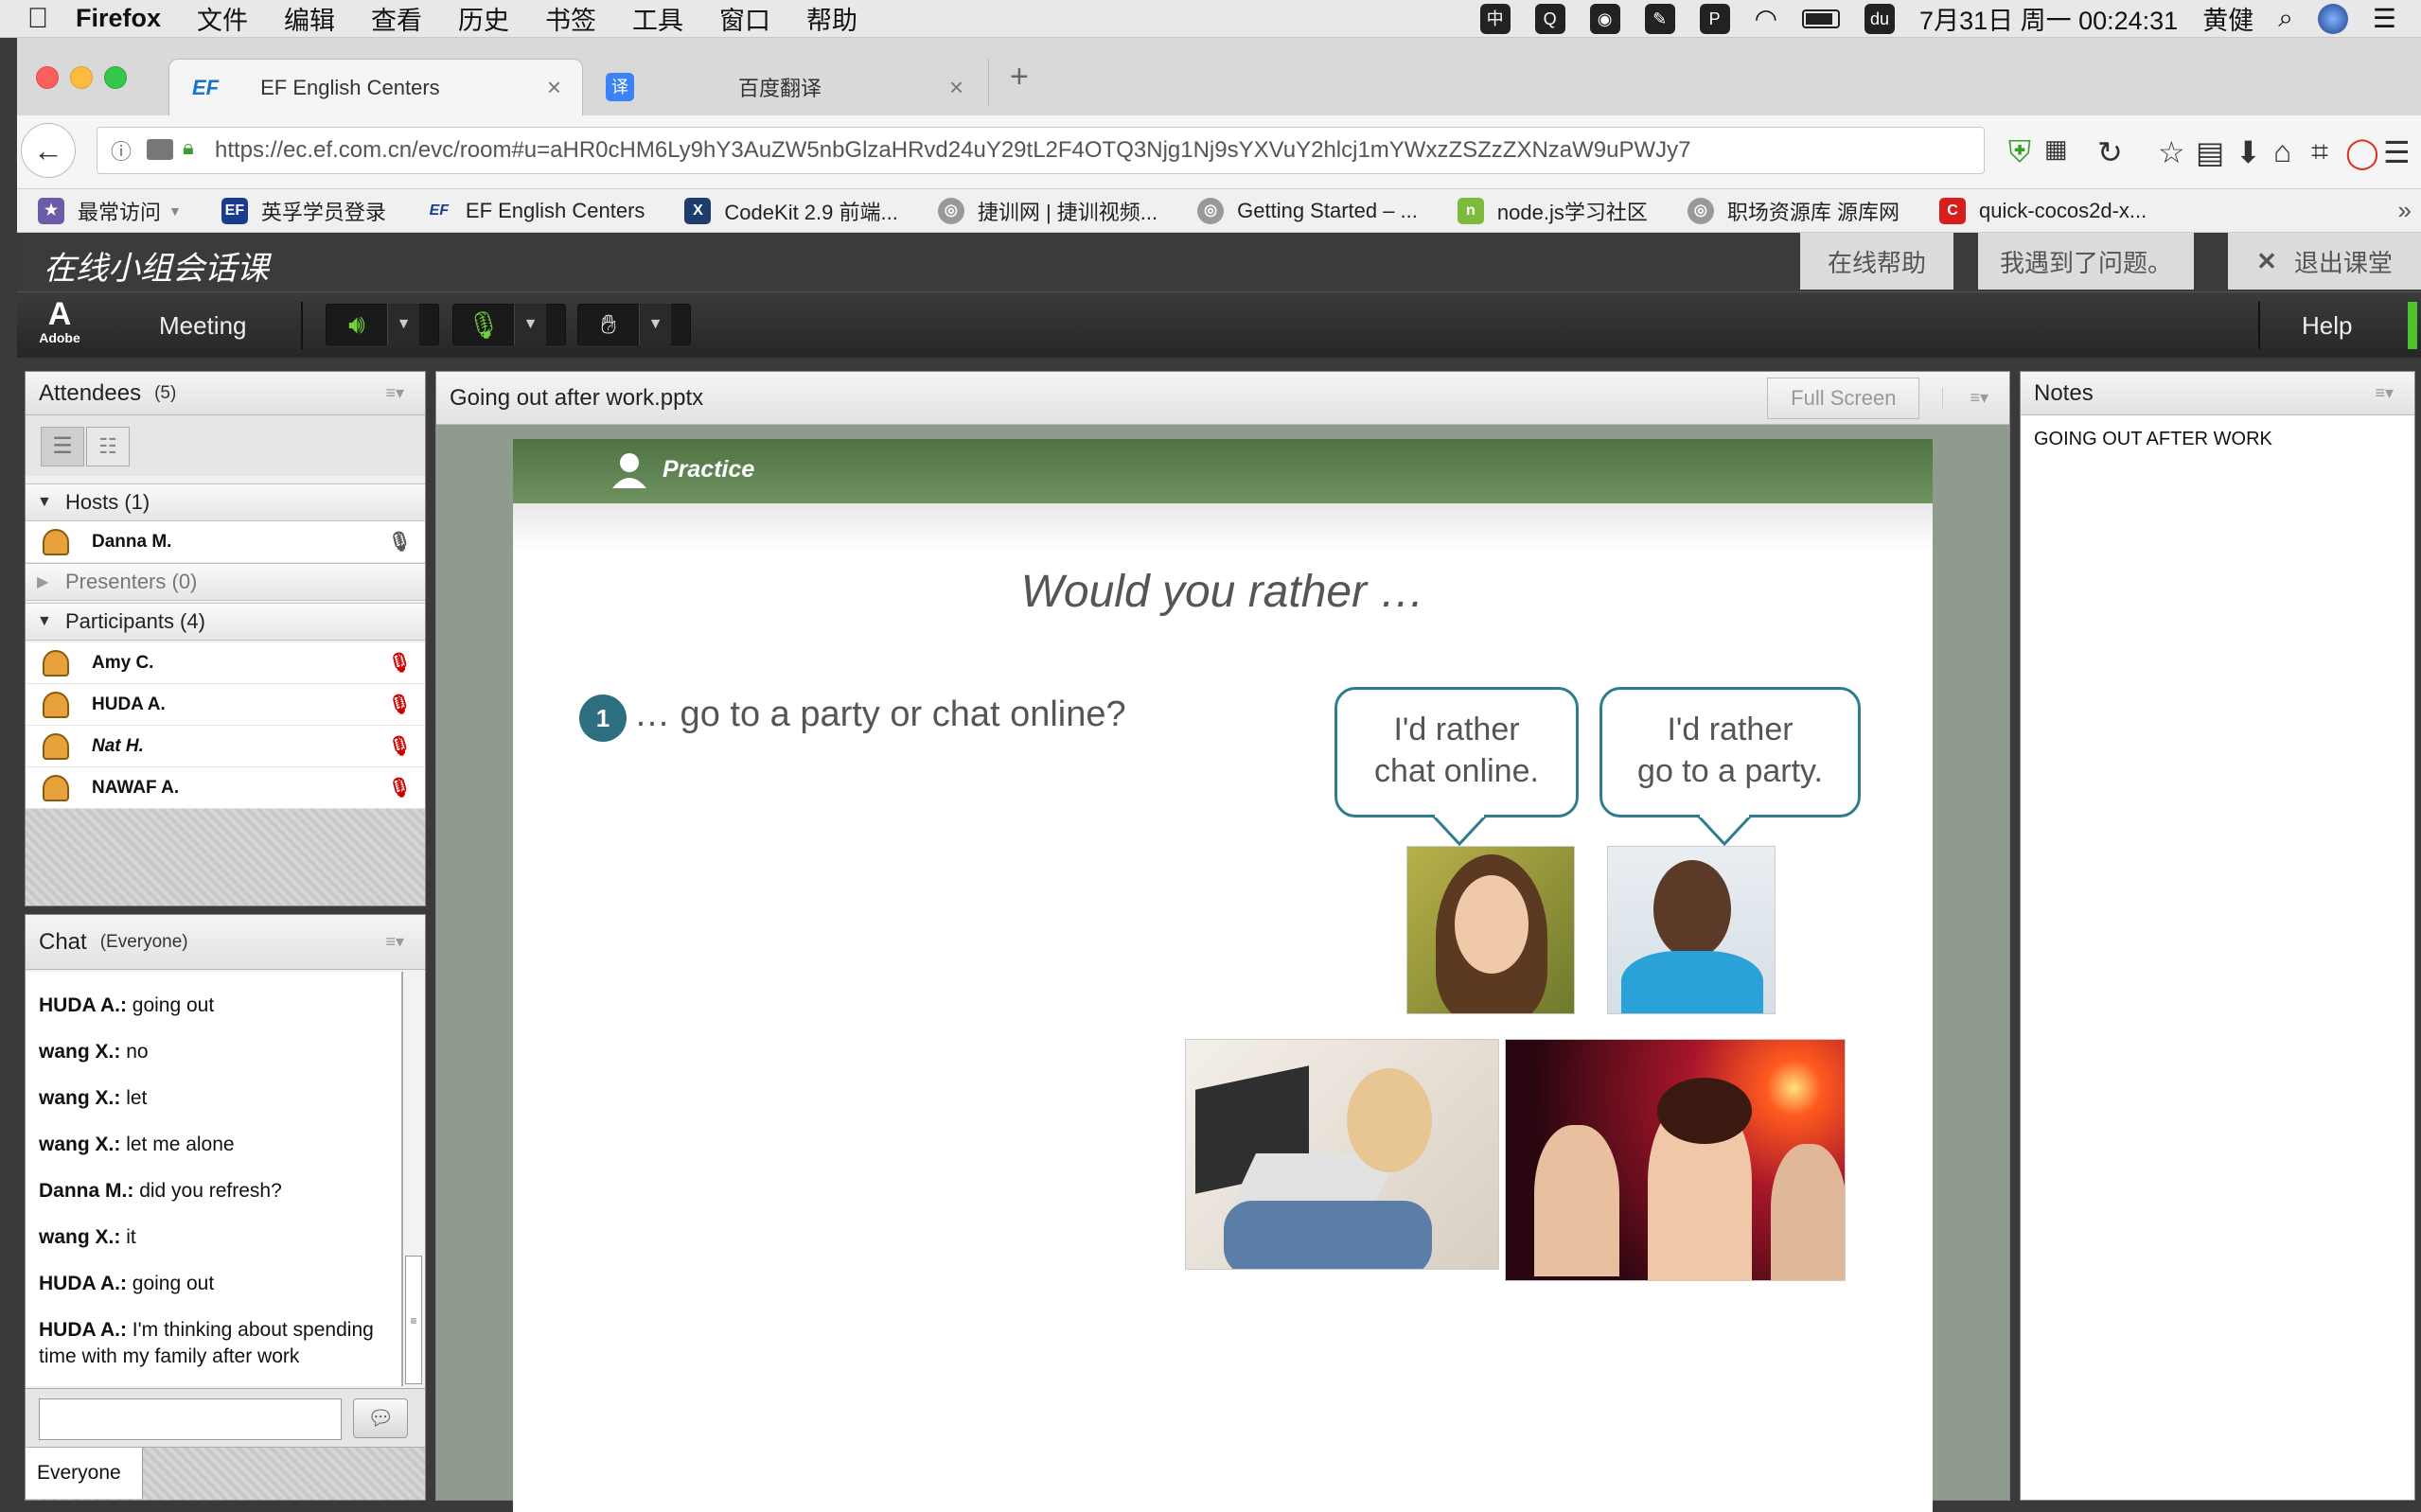 The image size is (2421, 1512). I want to click on bookmark-resource-library: ◎ 职场资源库 源库网, so click(1793, 211).